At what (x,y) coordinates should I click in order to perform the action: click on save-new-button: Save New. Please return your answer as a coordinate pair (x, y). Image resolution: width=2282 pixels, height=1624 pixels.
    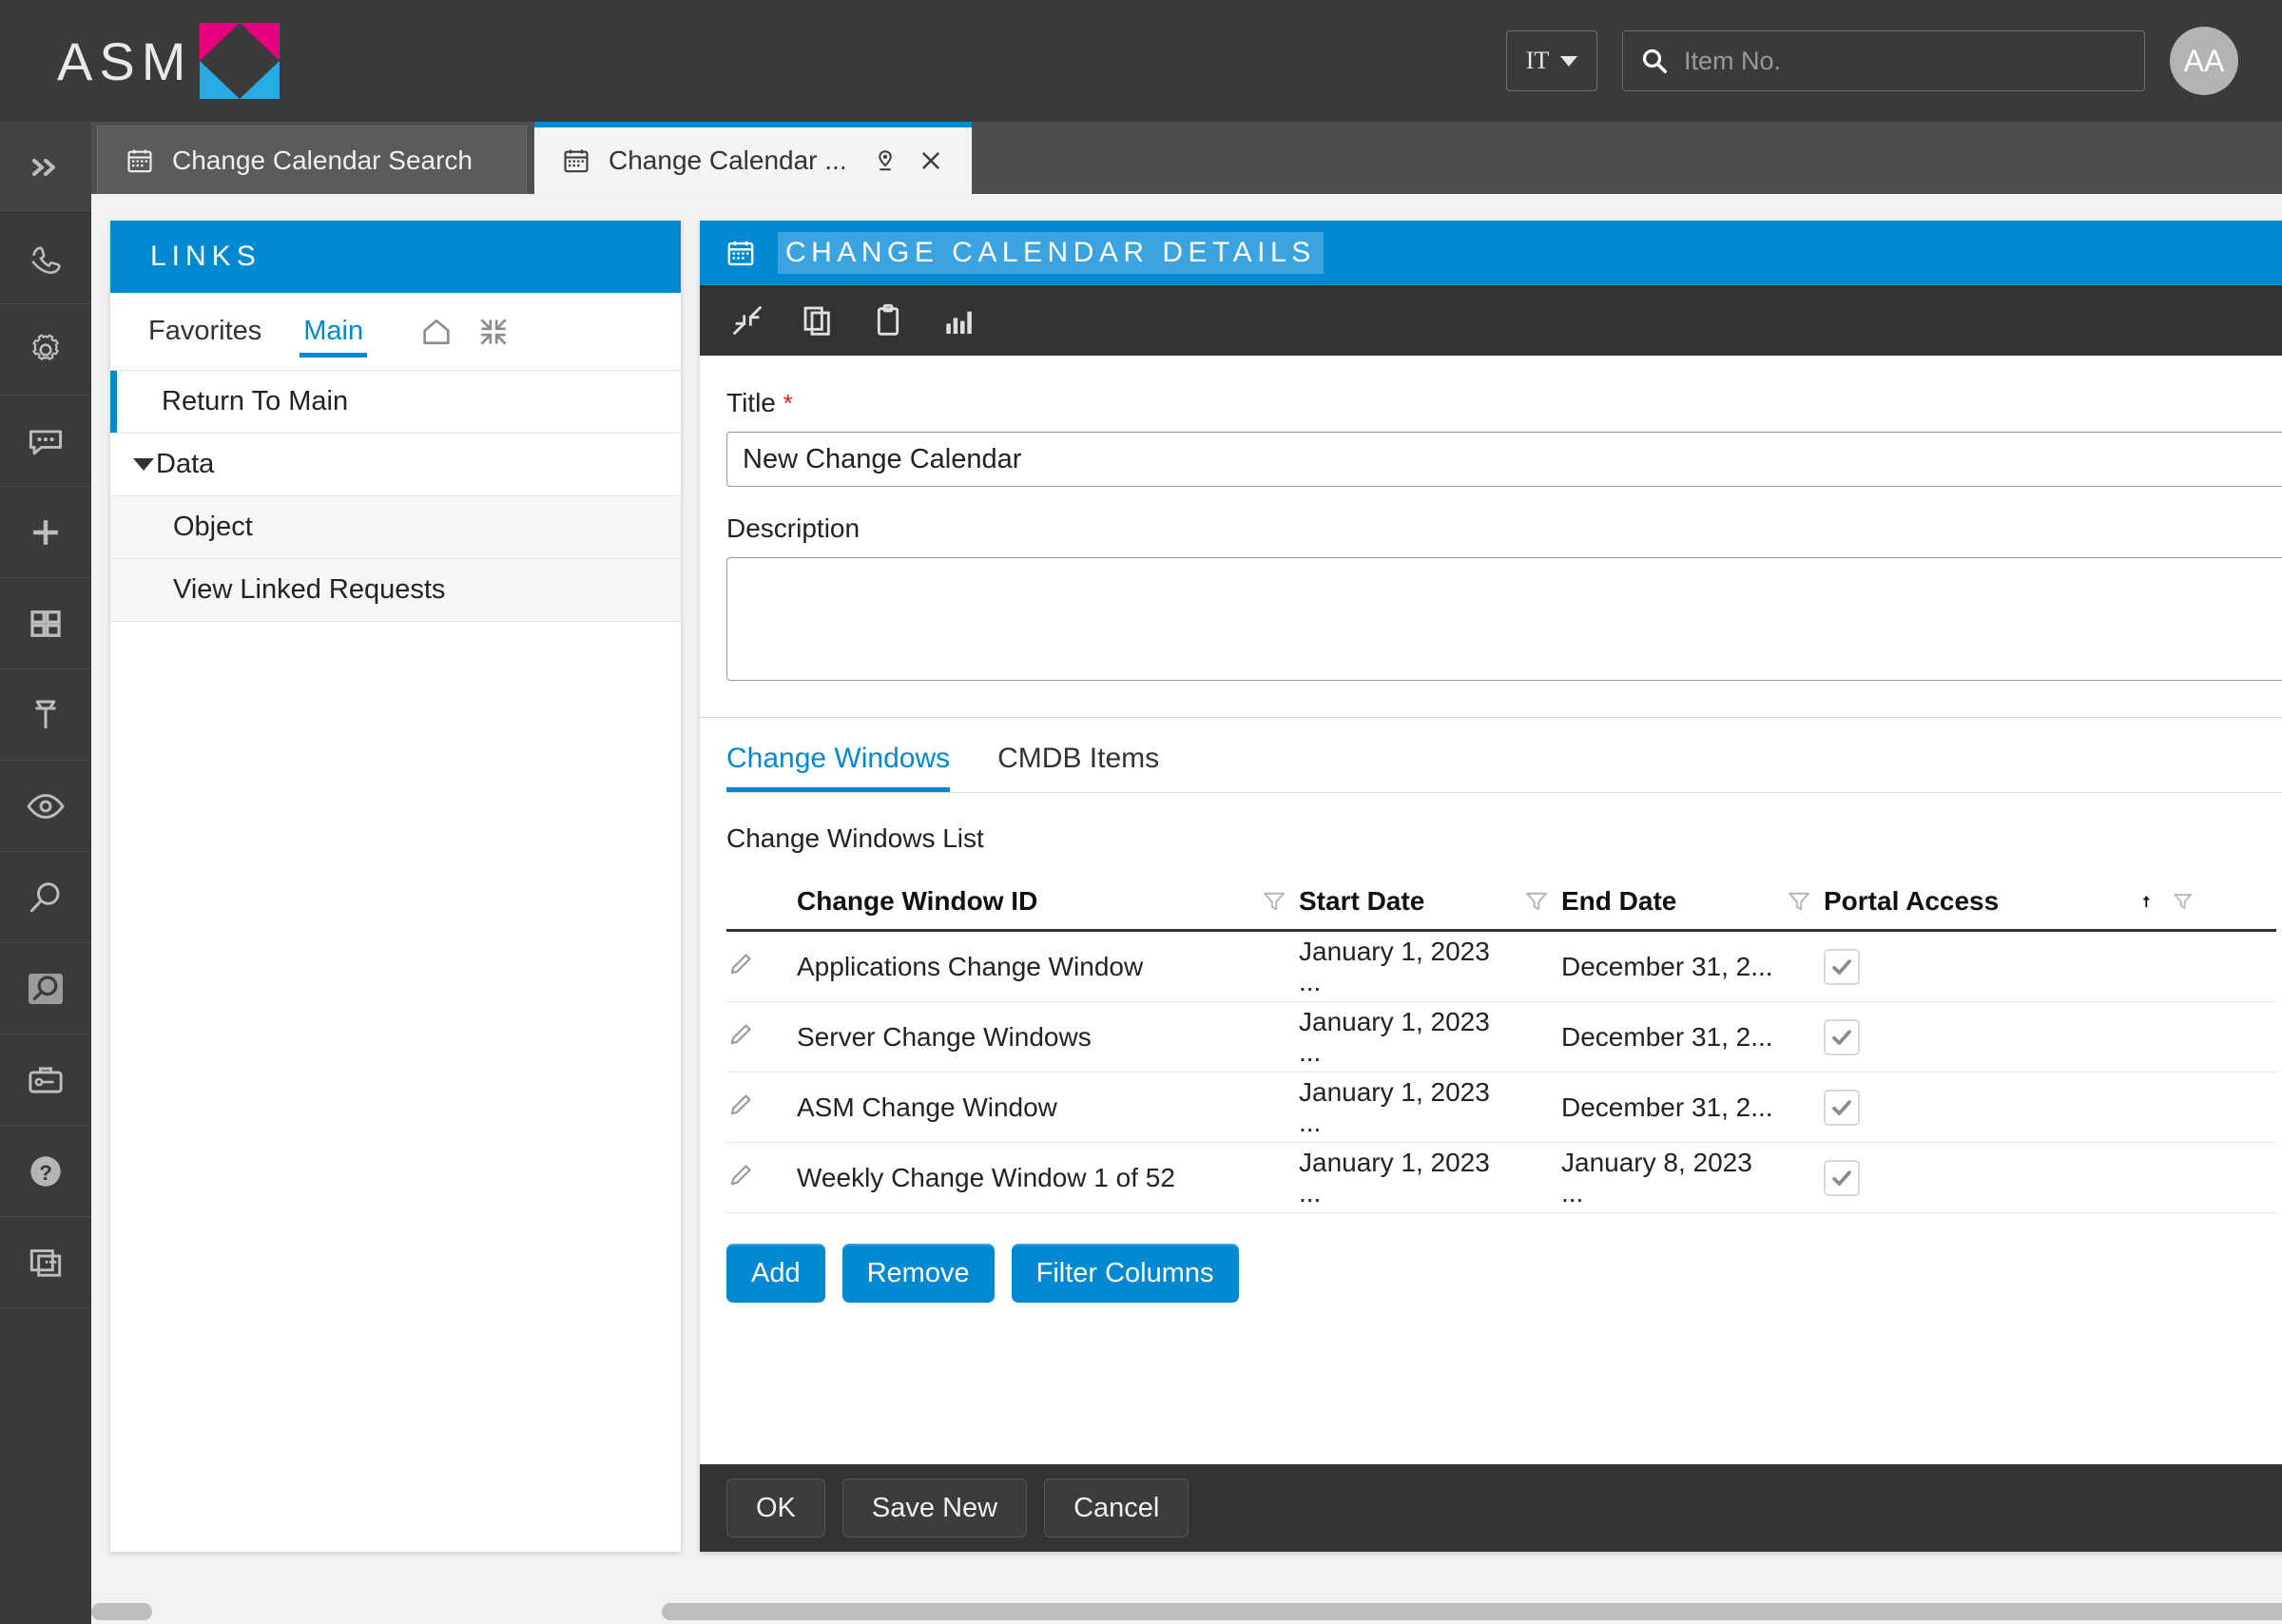
    Looking at the image, I should click on (934, 1508).